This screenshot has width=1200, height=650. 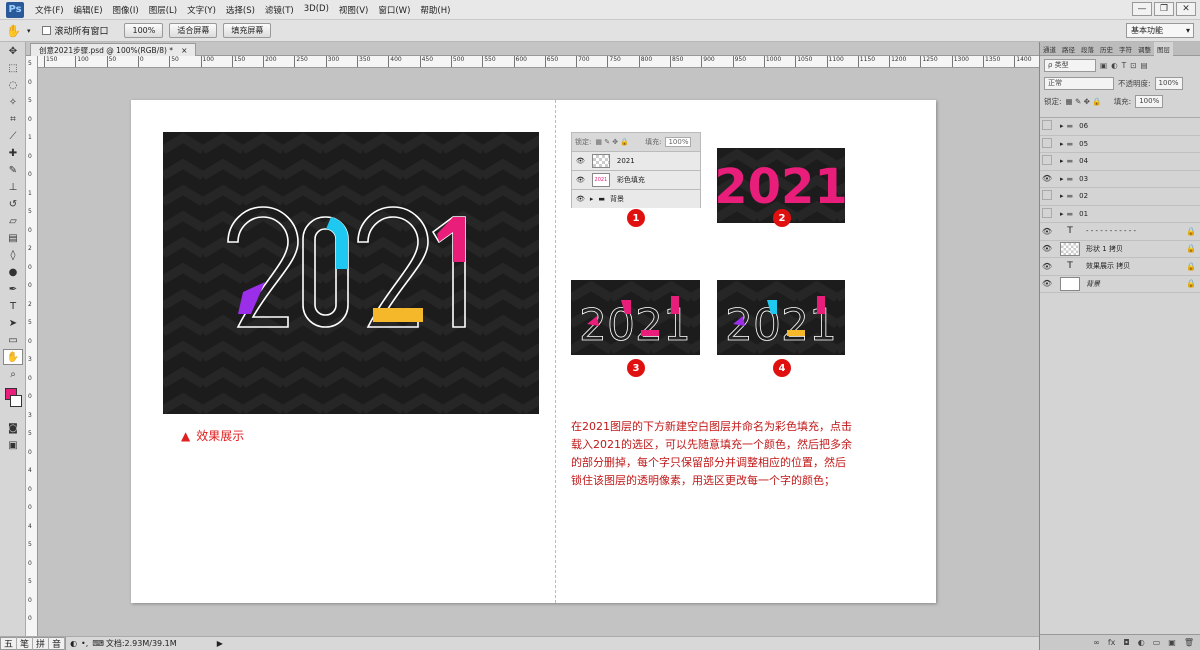 What do you see at coordinates (163, 10) in the screenshot?
I see `menu-item: 图层(L)` at bounding box center [163, 10].